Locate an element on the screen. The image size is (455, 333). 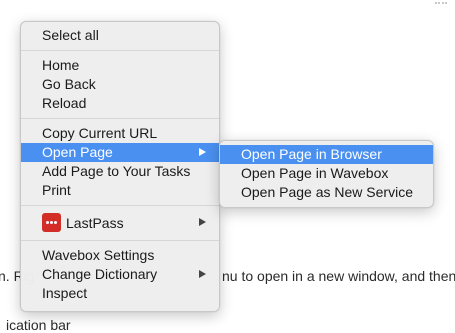
submenu-item-open-in-wavebox: Open Page in Wavebox is located at coordinates (326, 173).